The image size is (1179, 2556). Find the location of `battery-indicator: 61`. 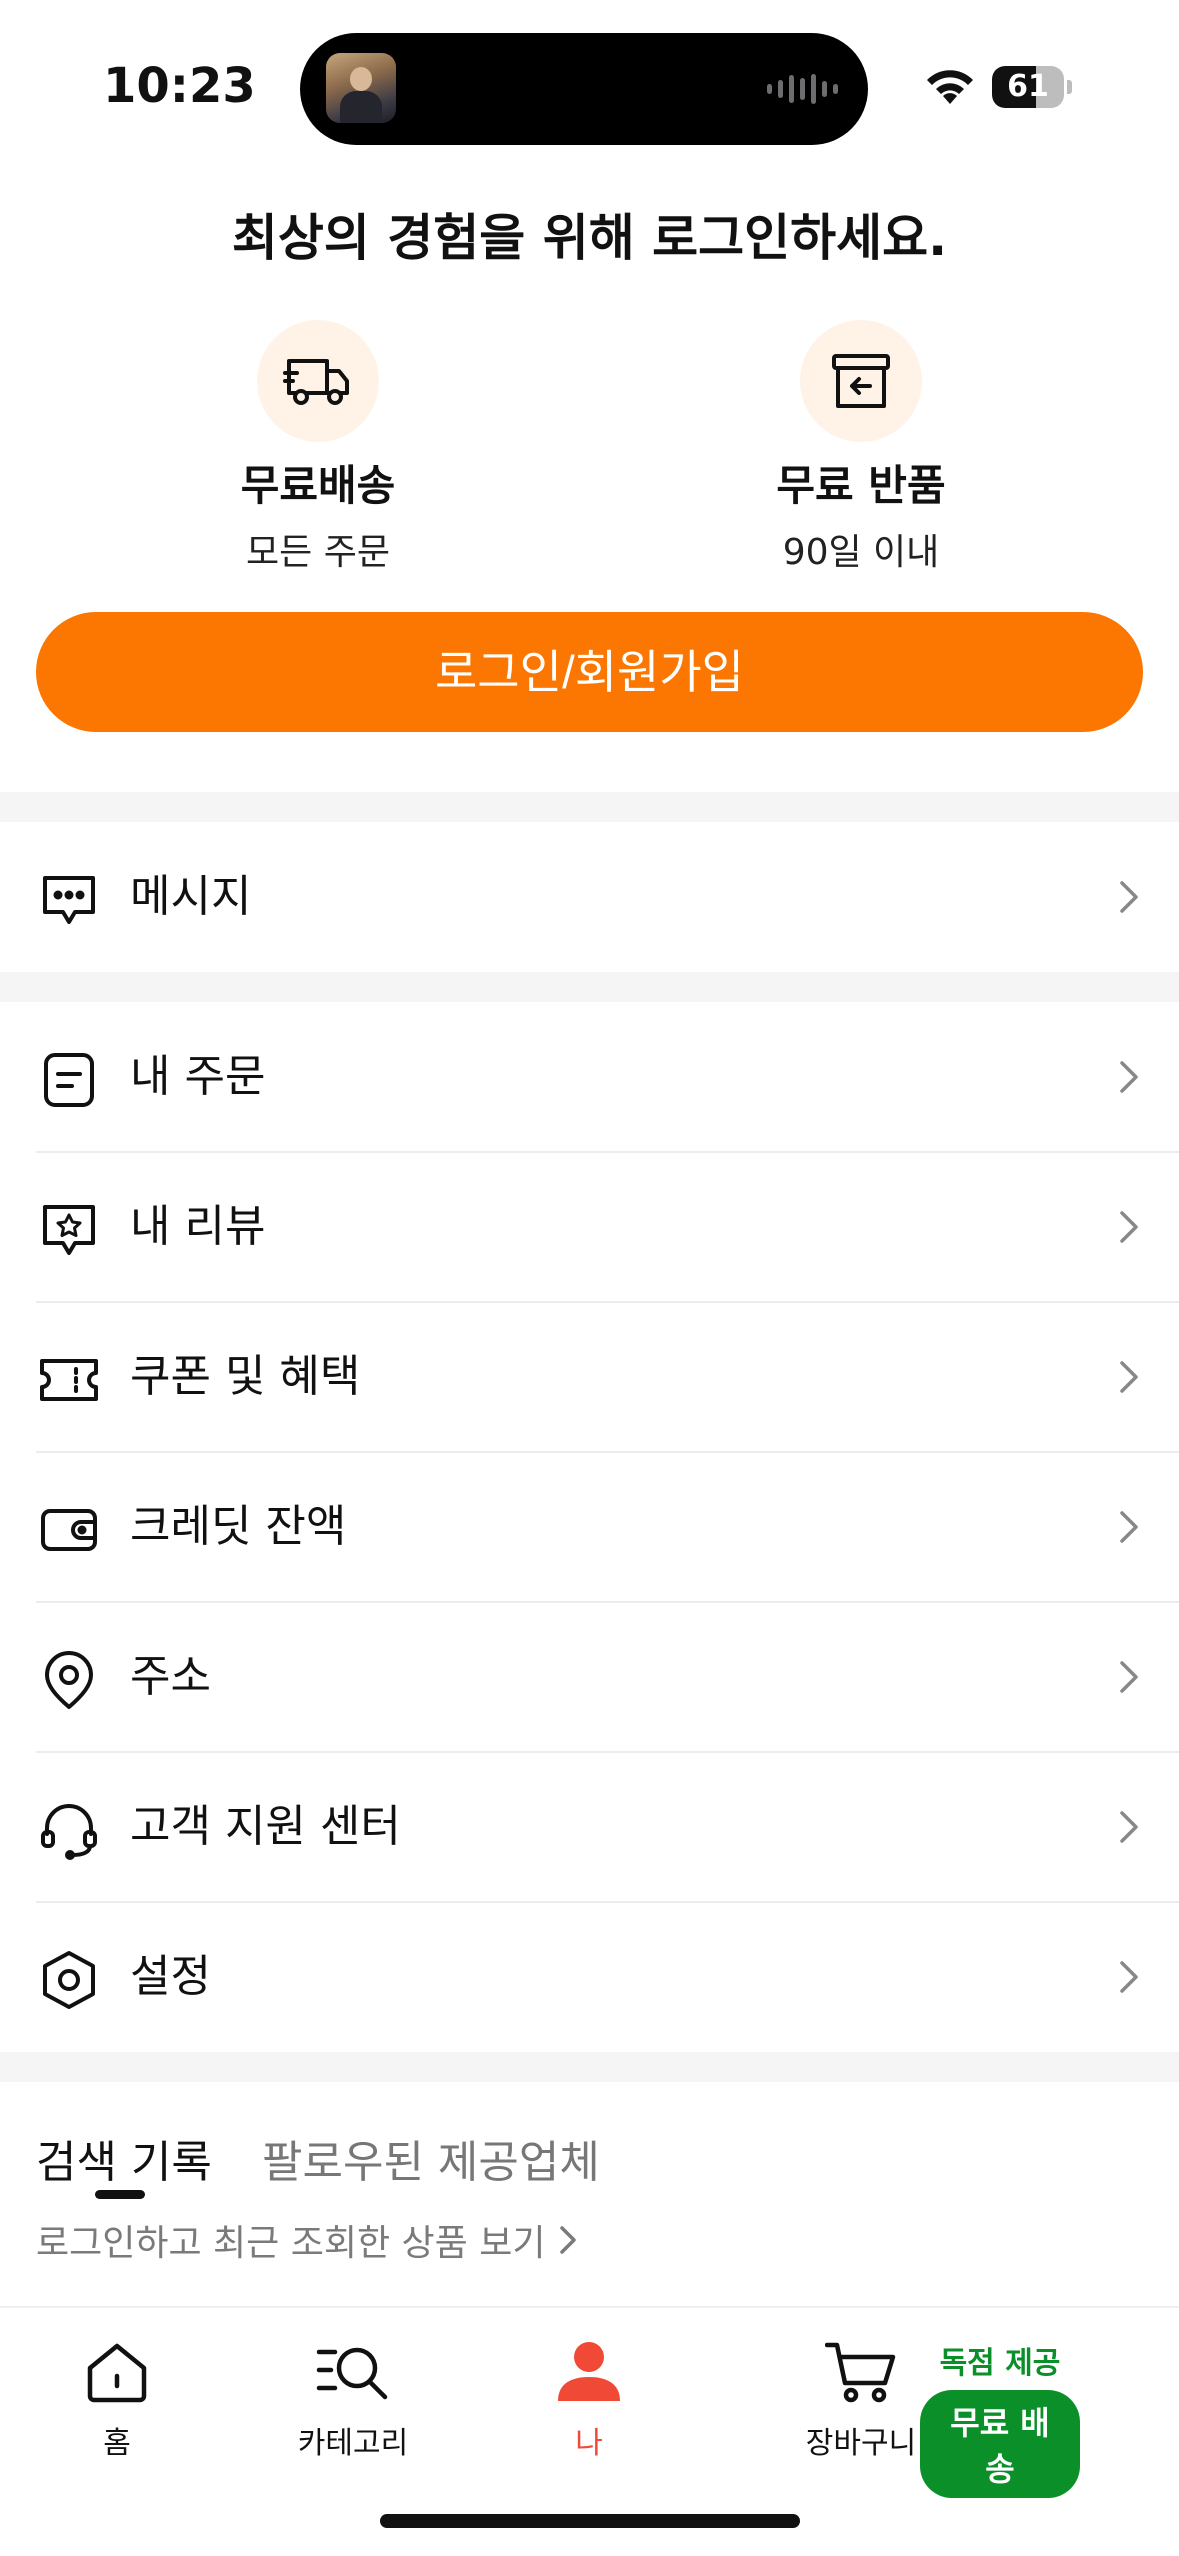

battery-indicator: 61 is located at coordinates (1032, 87).